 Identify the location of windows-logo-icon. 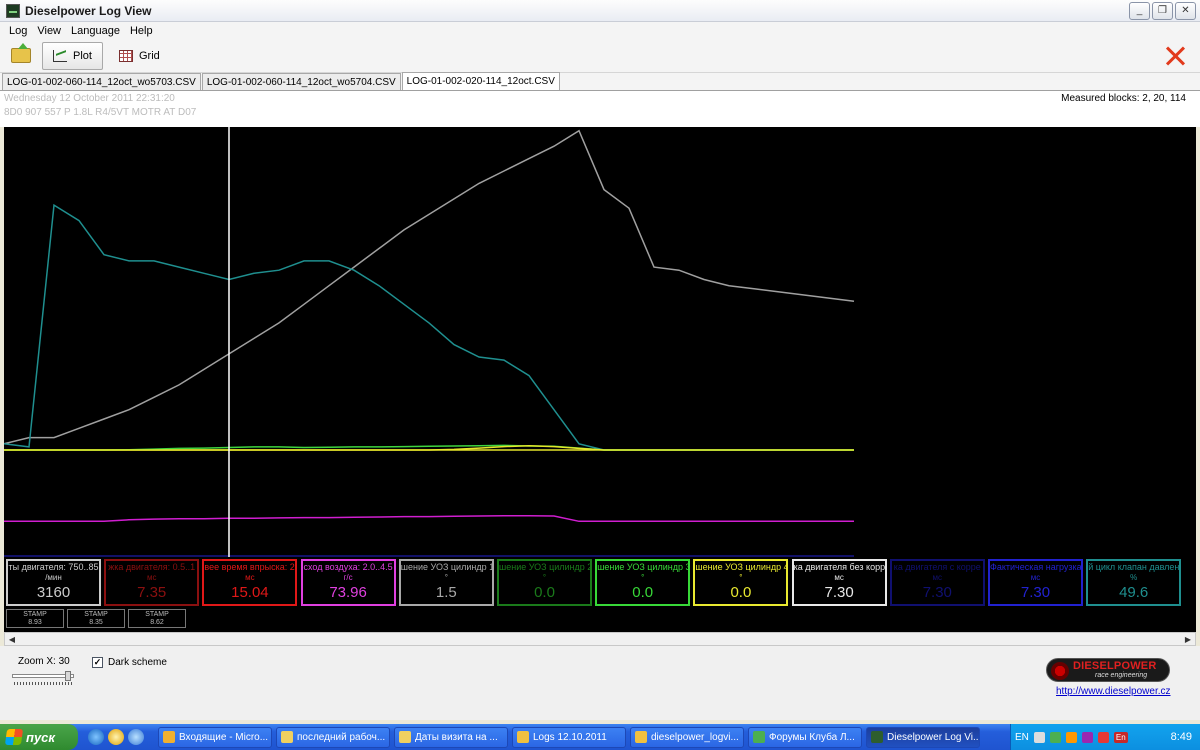
(14, 737).